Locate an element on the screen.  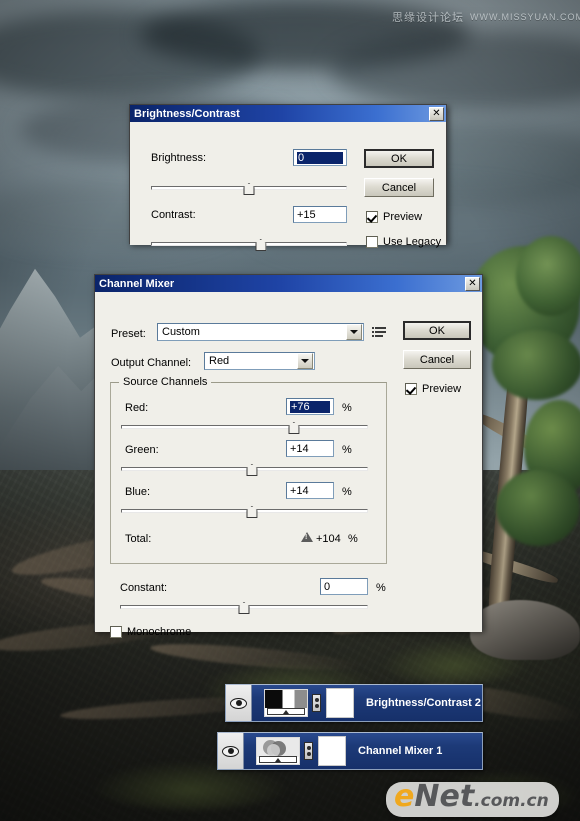
source-channels-title: Source Channels is located at coordinates (165, 382).